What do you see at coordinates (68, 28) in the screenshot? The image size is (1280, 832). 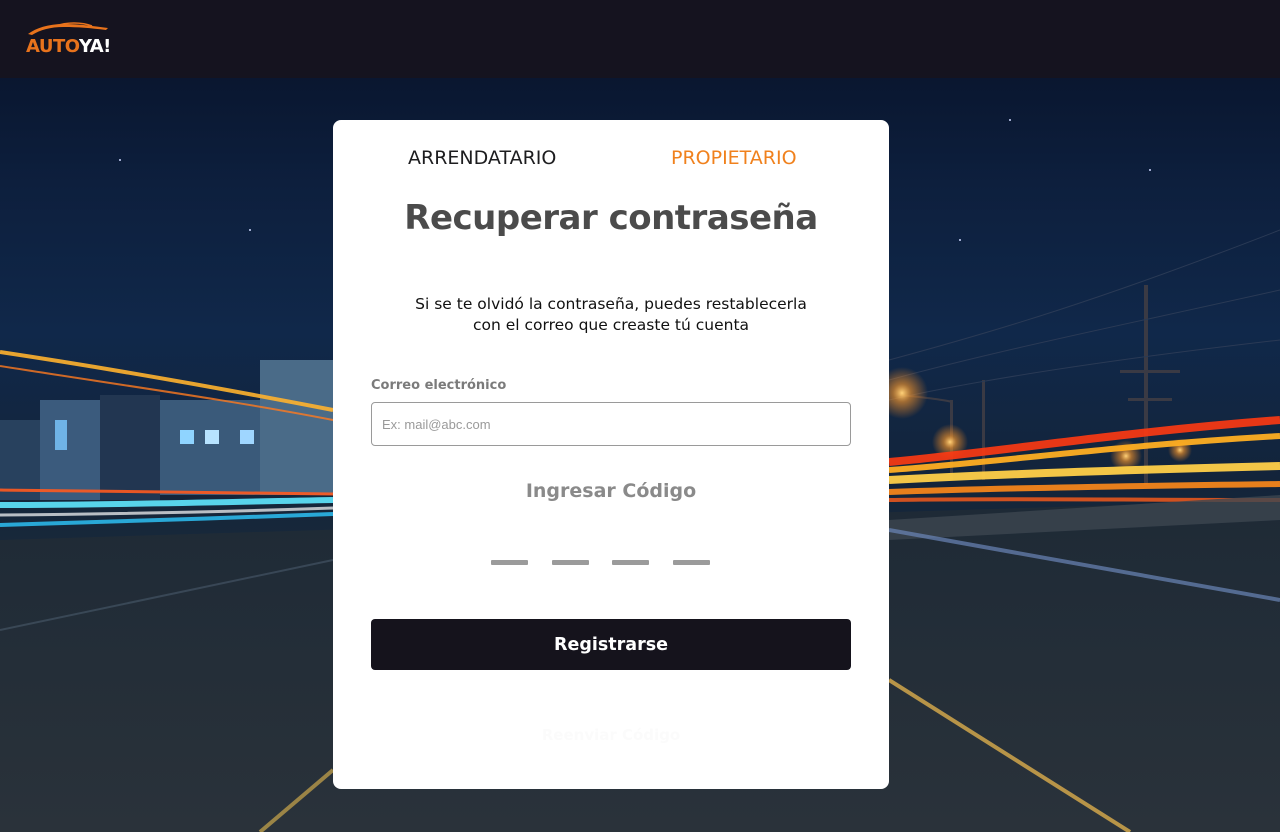 I see `car-silhouette-icon` at bounding box center [68, 28].